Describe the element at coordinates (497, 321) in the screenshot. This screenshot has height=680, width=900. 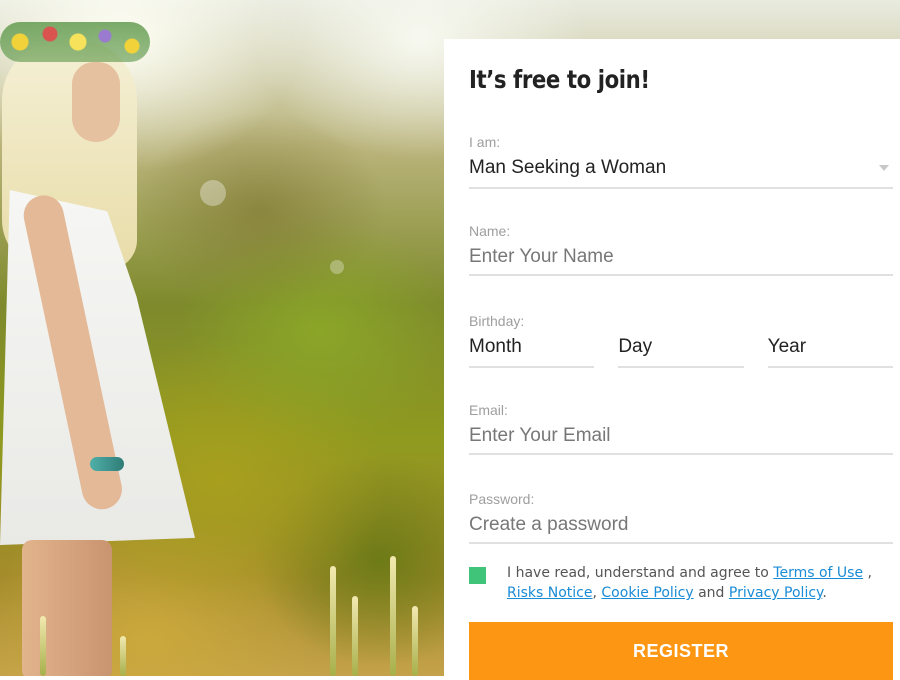
I see `birthday-label: Birthday:` at that location.